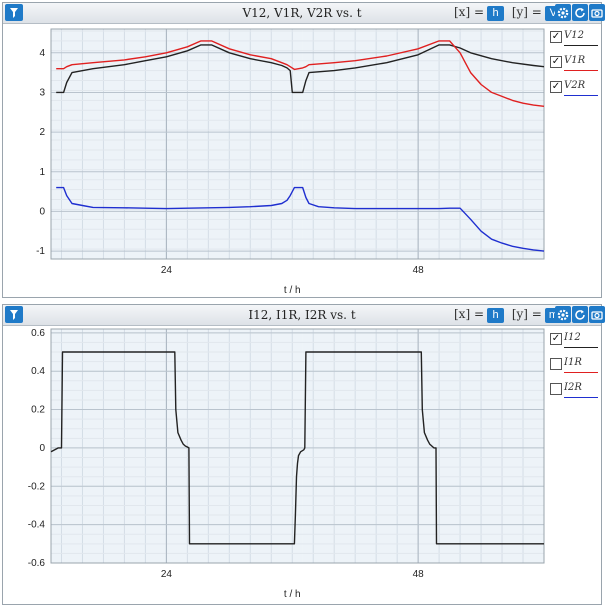 This screenshot has height=607, width=605. What do you see at coordinates (575, 41) in the screenshot?
I see `legend-item-v12: ✓ V12` at bounding box center [575, 41].